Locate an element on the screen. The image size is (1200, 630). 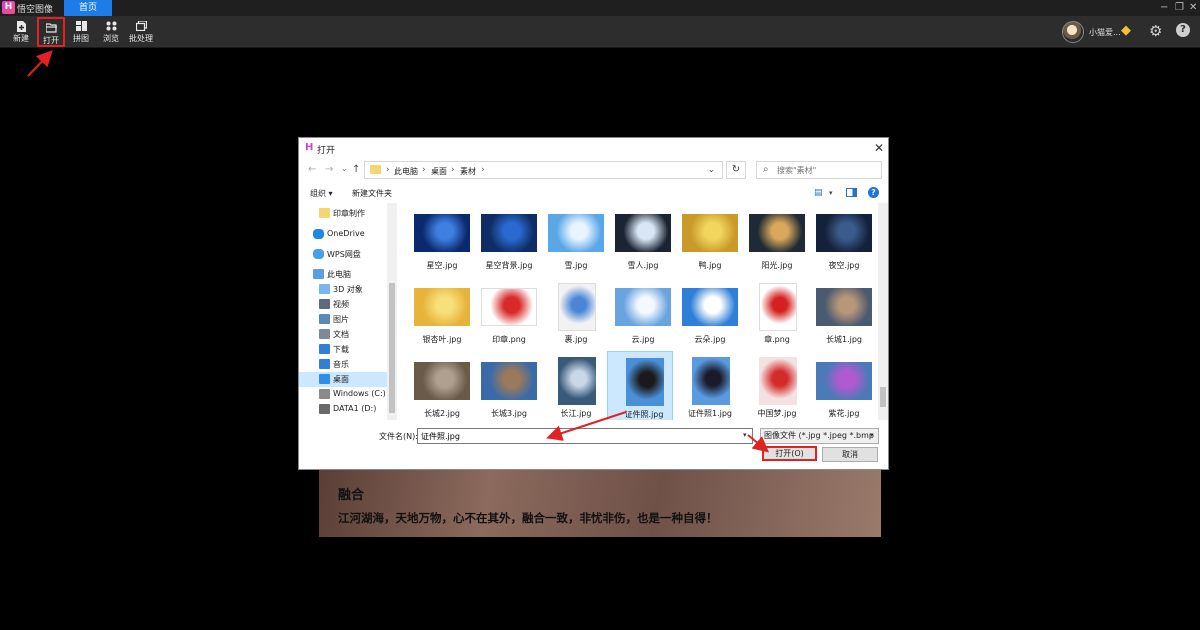
sidebar-item-label: 视频 is located at coordinates (341, 304).